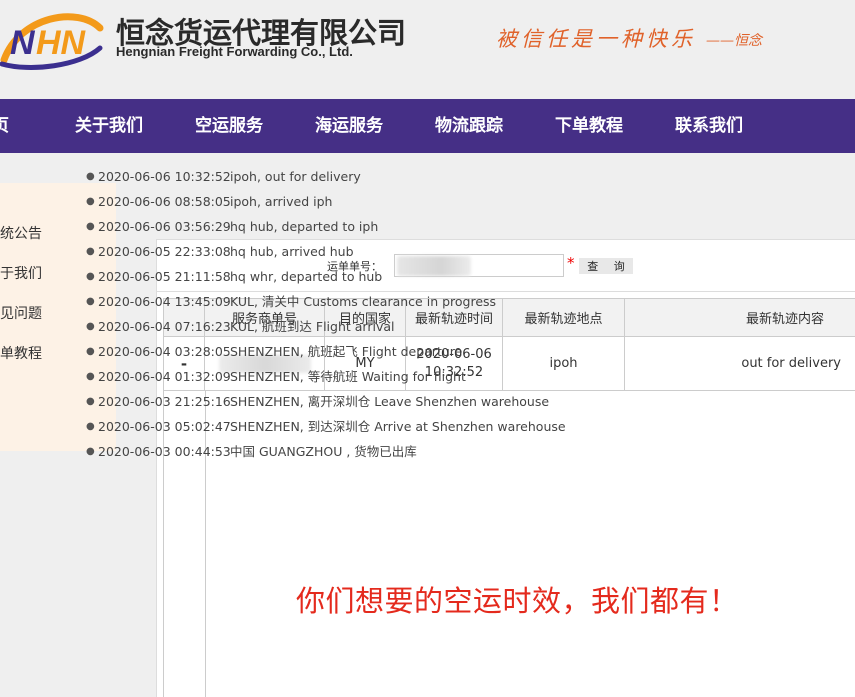  Describe the element at coordinates (292, 251) in the screenshot. I see `event-description: hq hub, arrived hub` at that location.